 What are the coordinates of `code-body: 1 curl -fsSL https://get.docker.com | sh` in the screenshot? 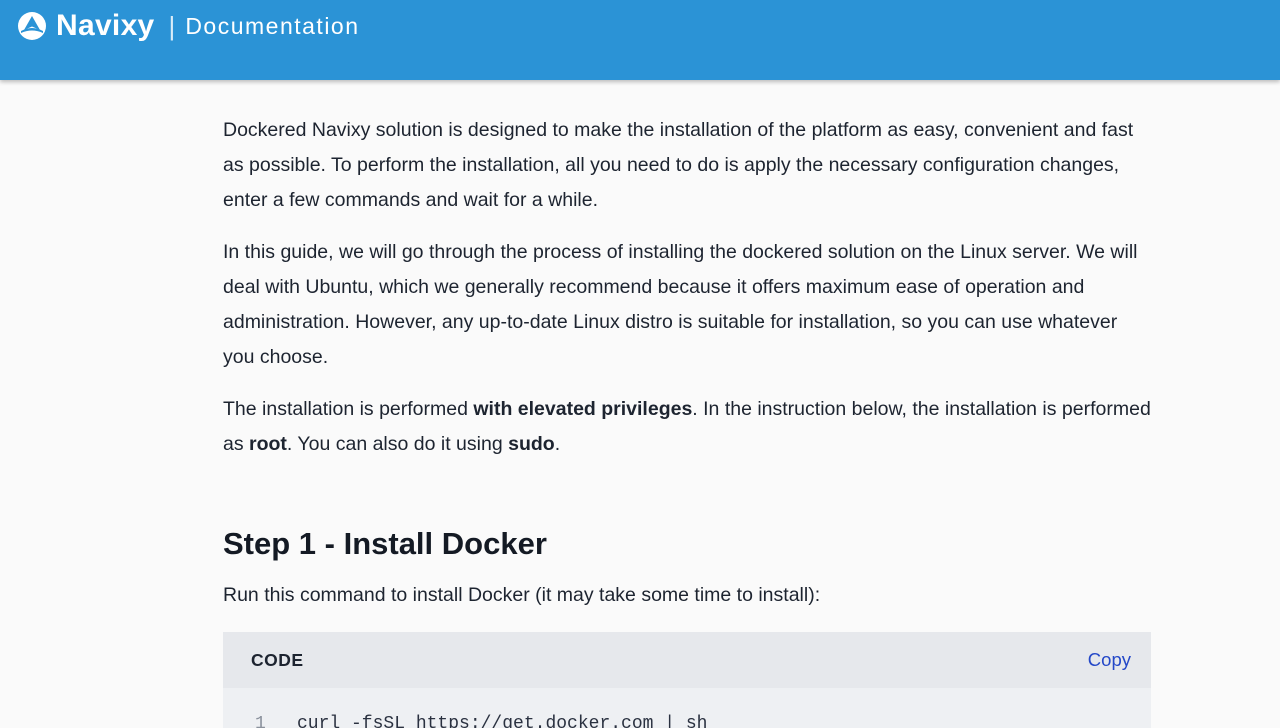 It's located at (687, 708).